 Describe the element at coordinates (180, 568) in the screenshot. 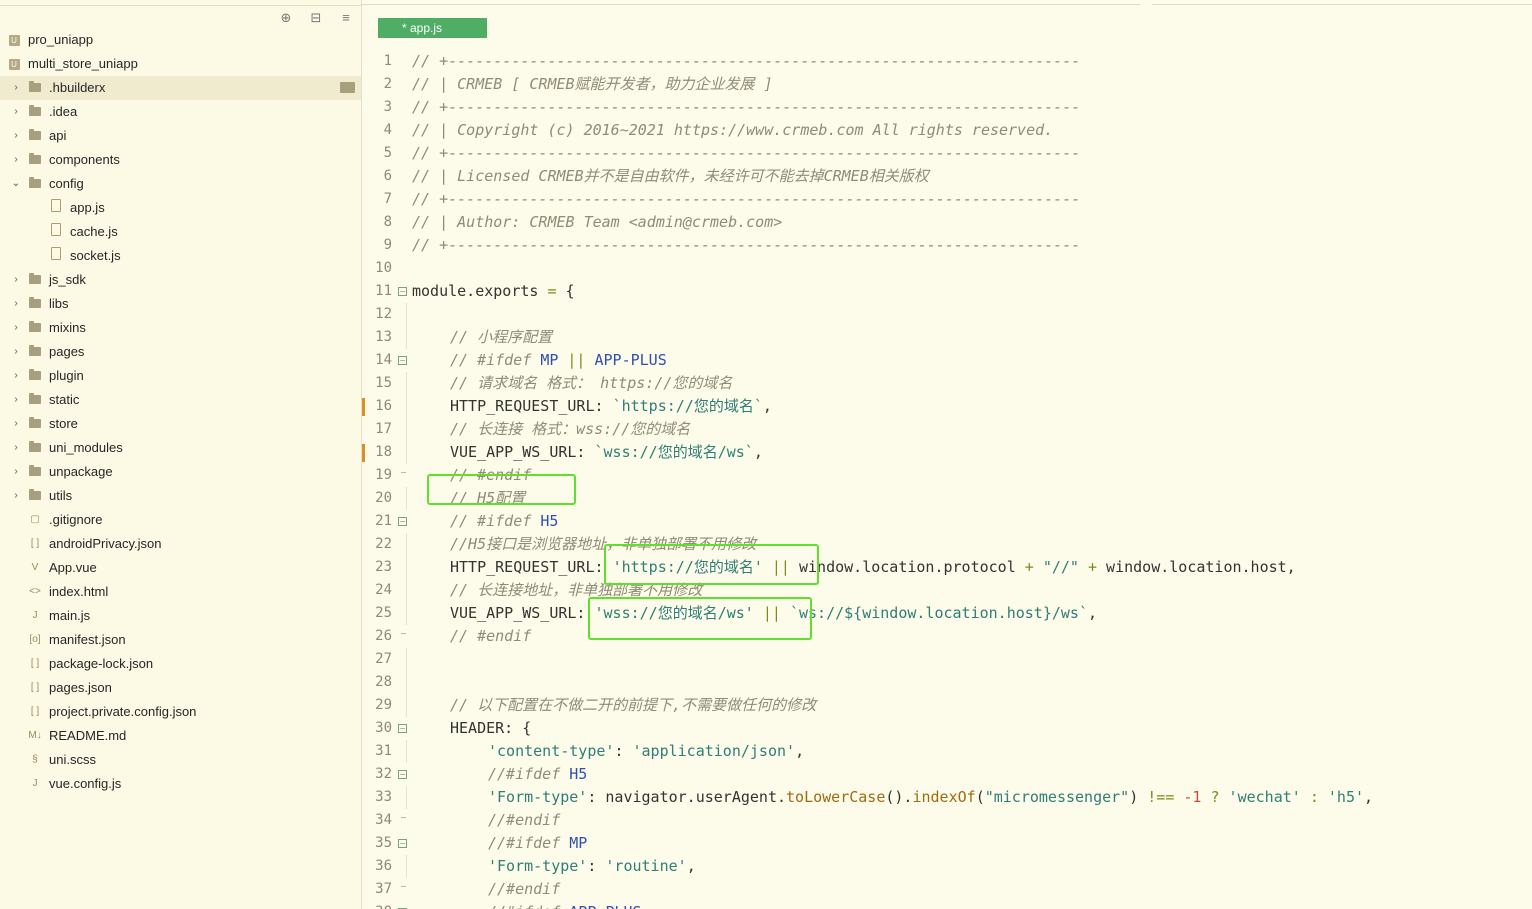

I see `tree-file: V App.vue` at that location.